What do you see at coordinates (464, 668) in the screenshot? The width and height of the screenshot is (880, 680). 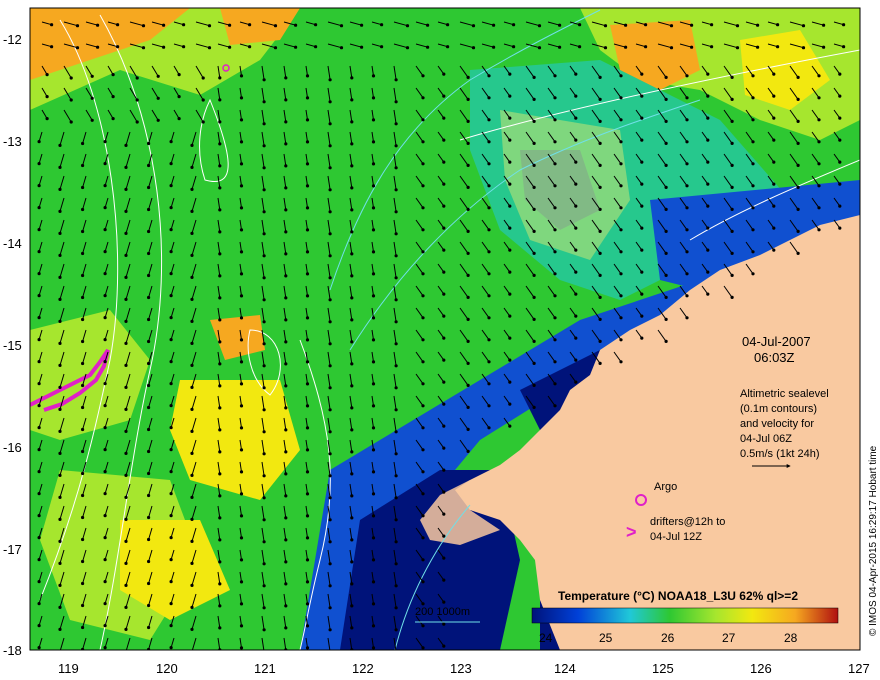 I see `x-axis: 119 120 121 122 123 124 125 126 127` at bounding box center [464, 668].